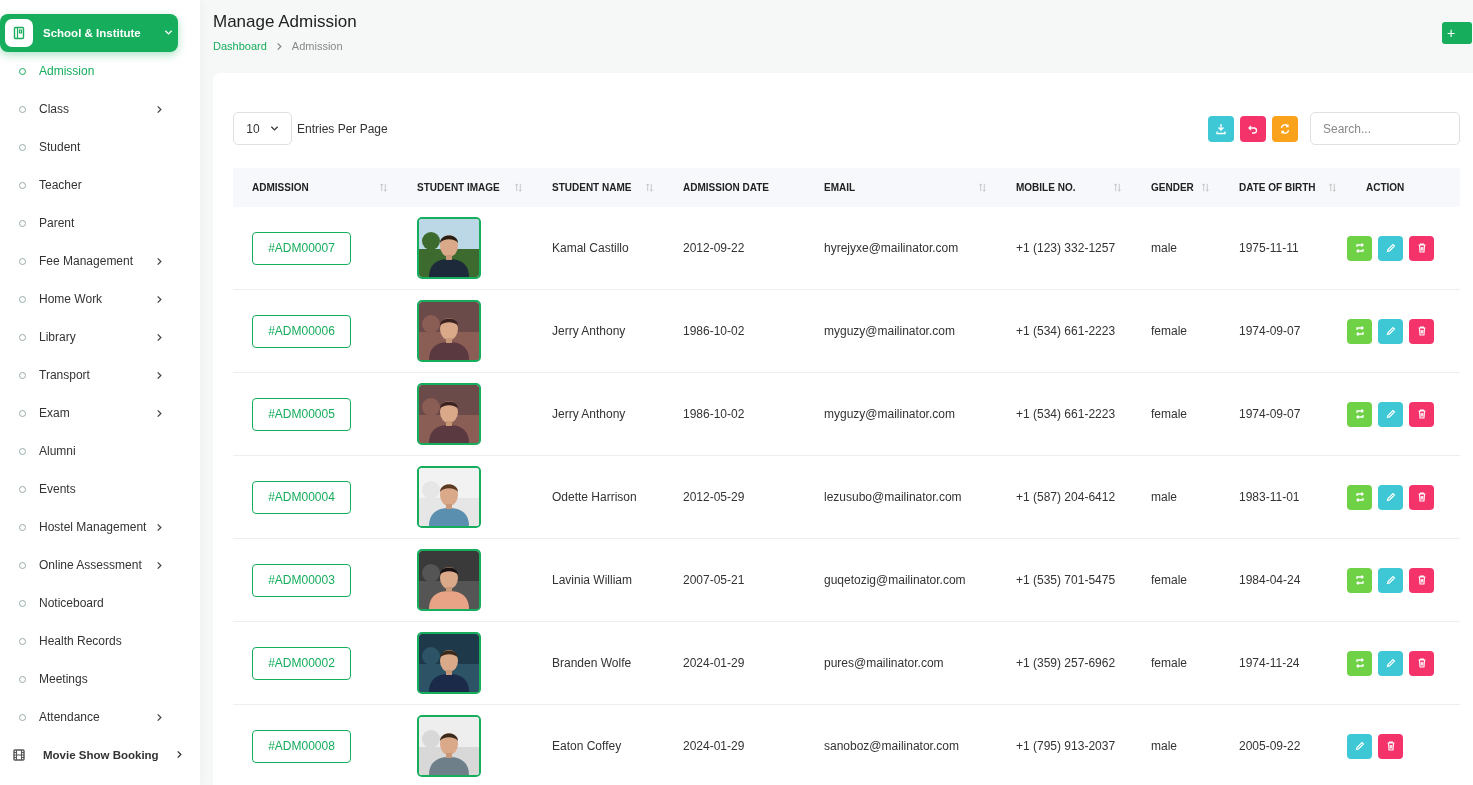  Describe the element at coordinates (592, 187) in the screenshot. I see `column-header: STUDENT NAME` at that location.